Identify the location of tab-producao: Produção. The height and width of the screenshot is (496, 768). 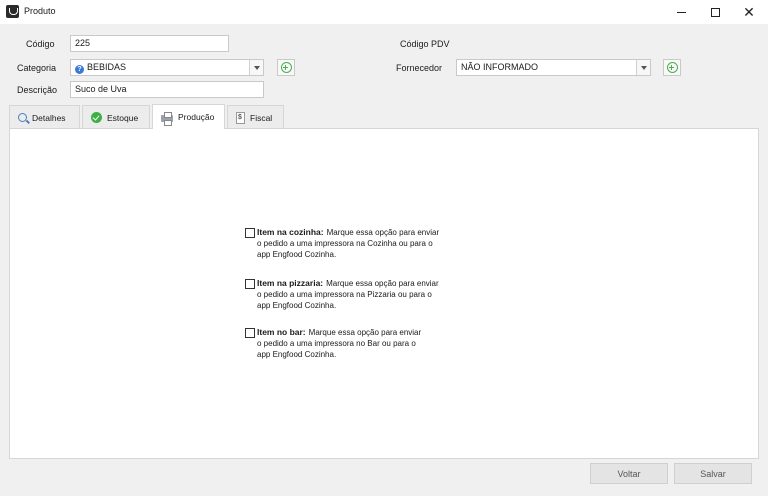
(188, 116).